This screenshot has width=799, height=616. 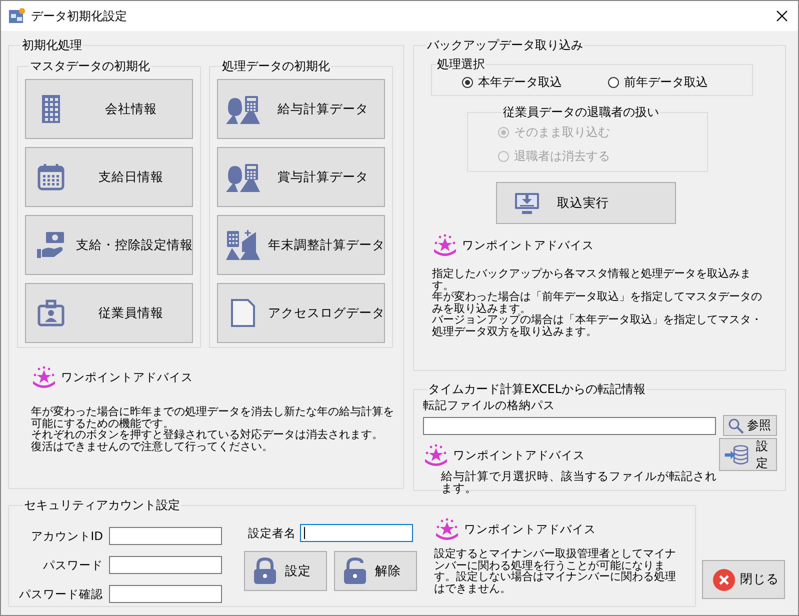 I want to click on browse-button: 参照, so click(x=750, y=425).